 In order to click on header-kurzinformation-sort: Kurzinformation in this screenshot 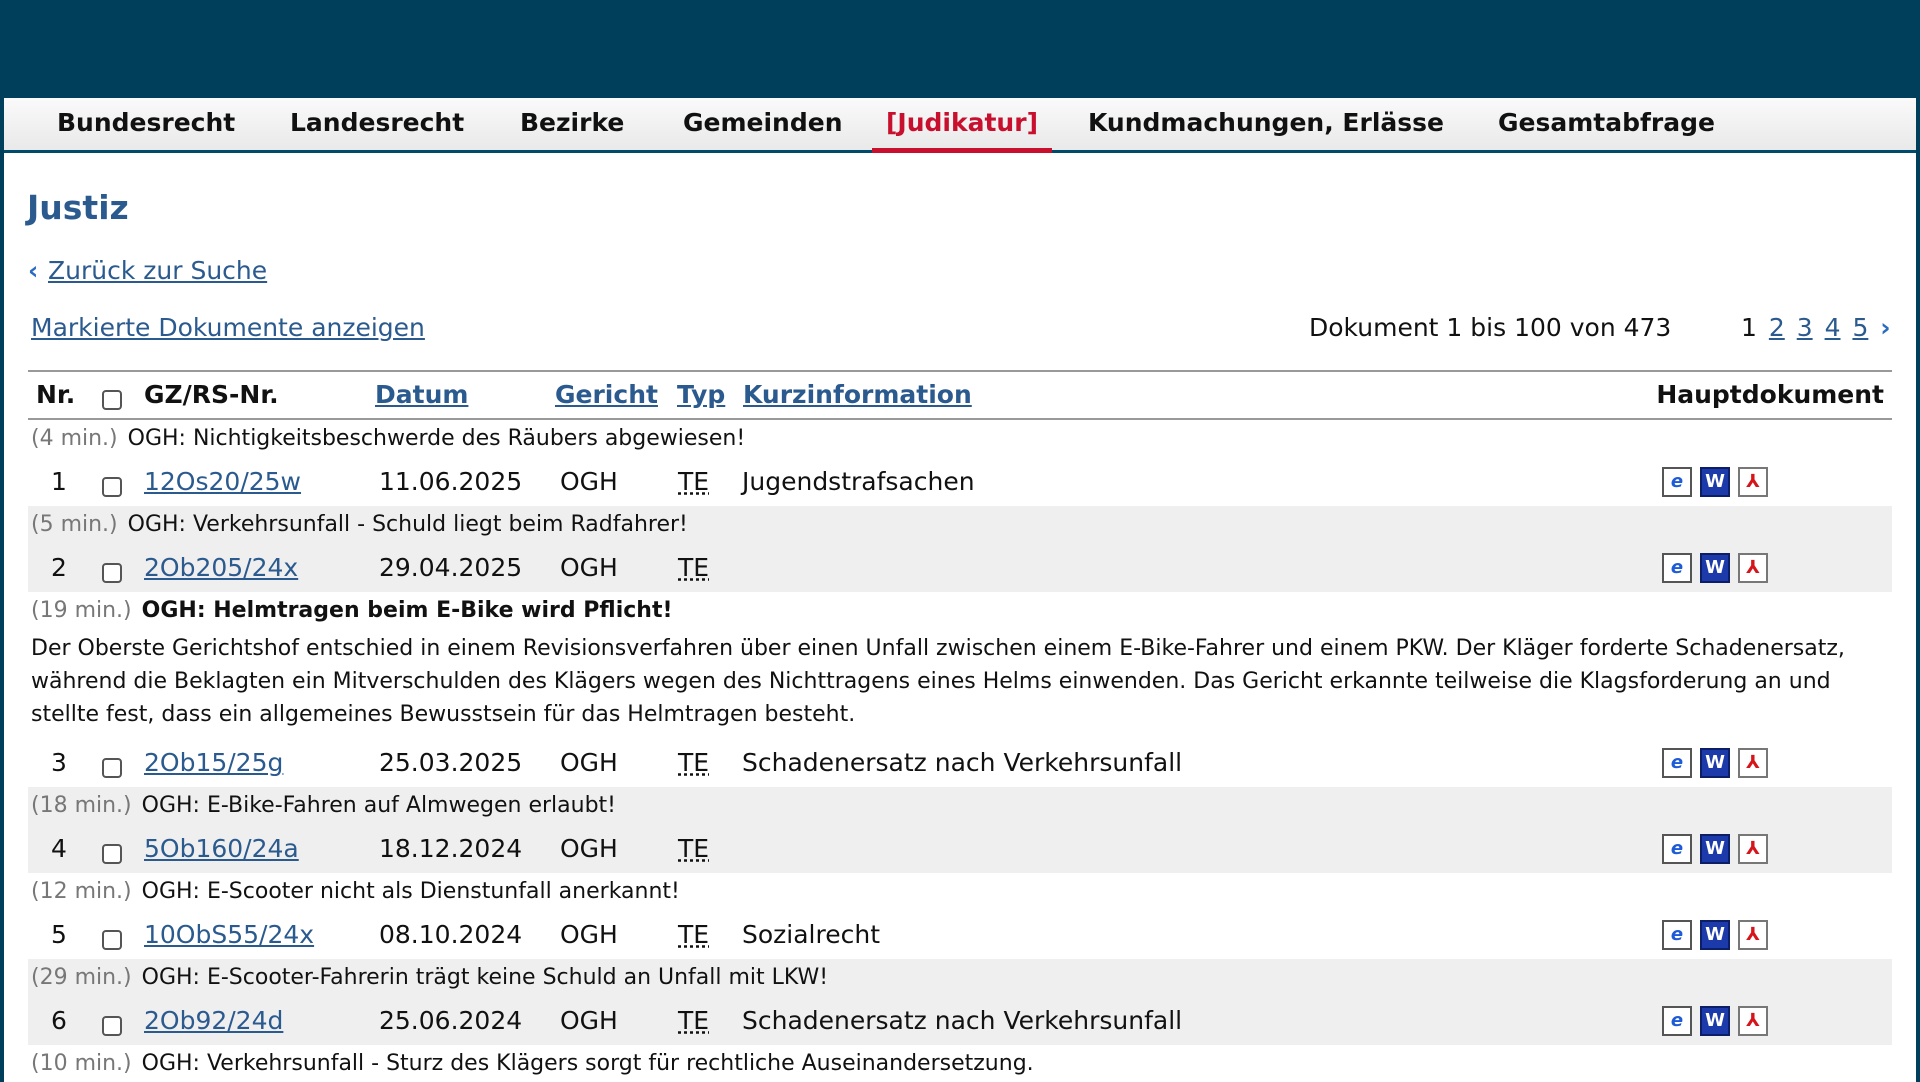, I will do `click(857, 395)`.